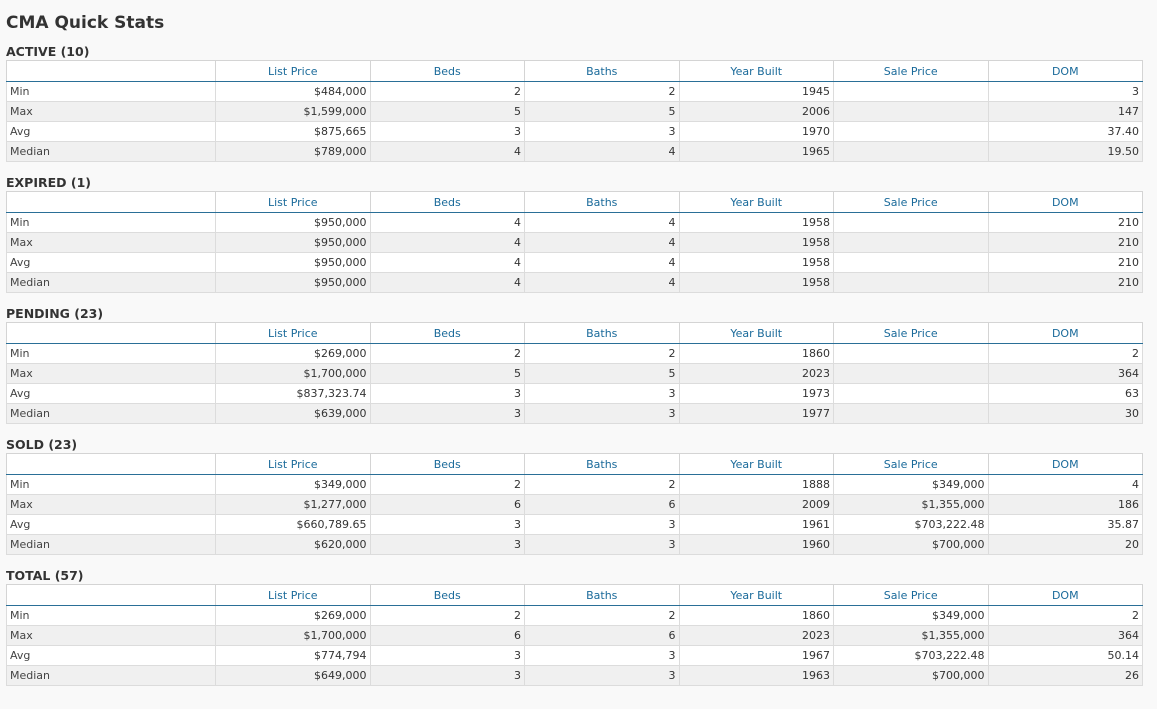  Describe the element at coordinates (756, 91) in the screenshot. I see `cell-year-built: 1945` at that location.